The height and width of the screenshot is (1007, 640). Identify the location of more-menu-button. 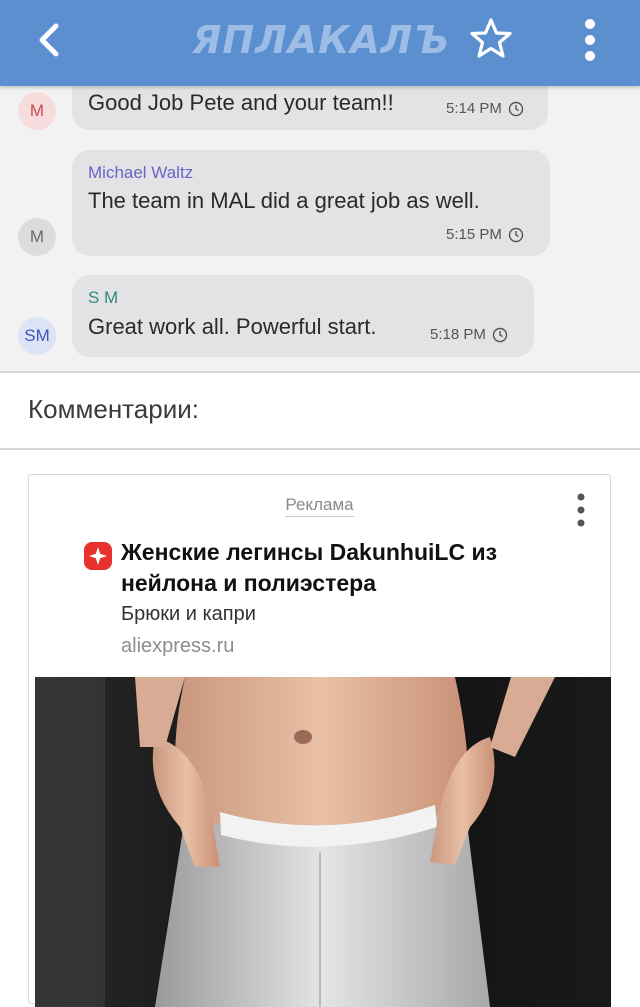
(590, 40).